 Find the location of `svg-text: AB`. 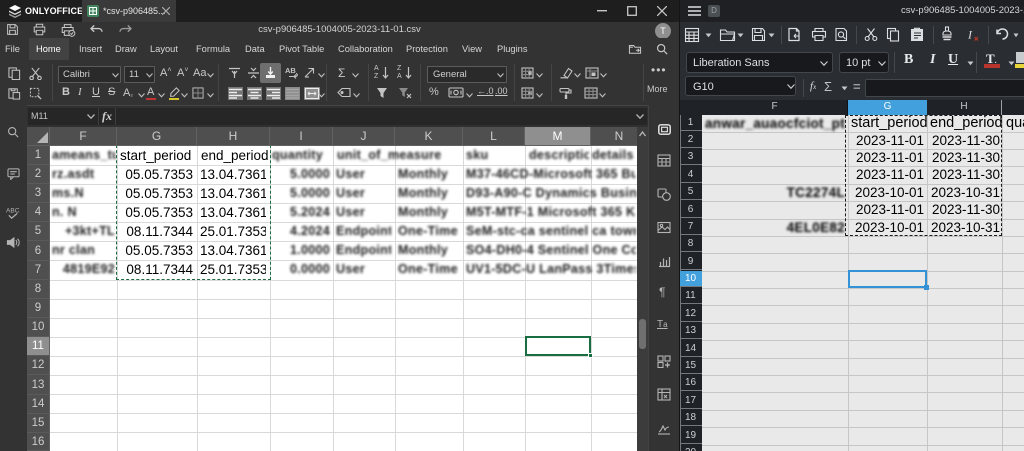

svg-text: AB is located at coordinates (290, 70).